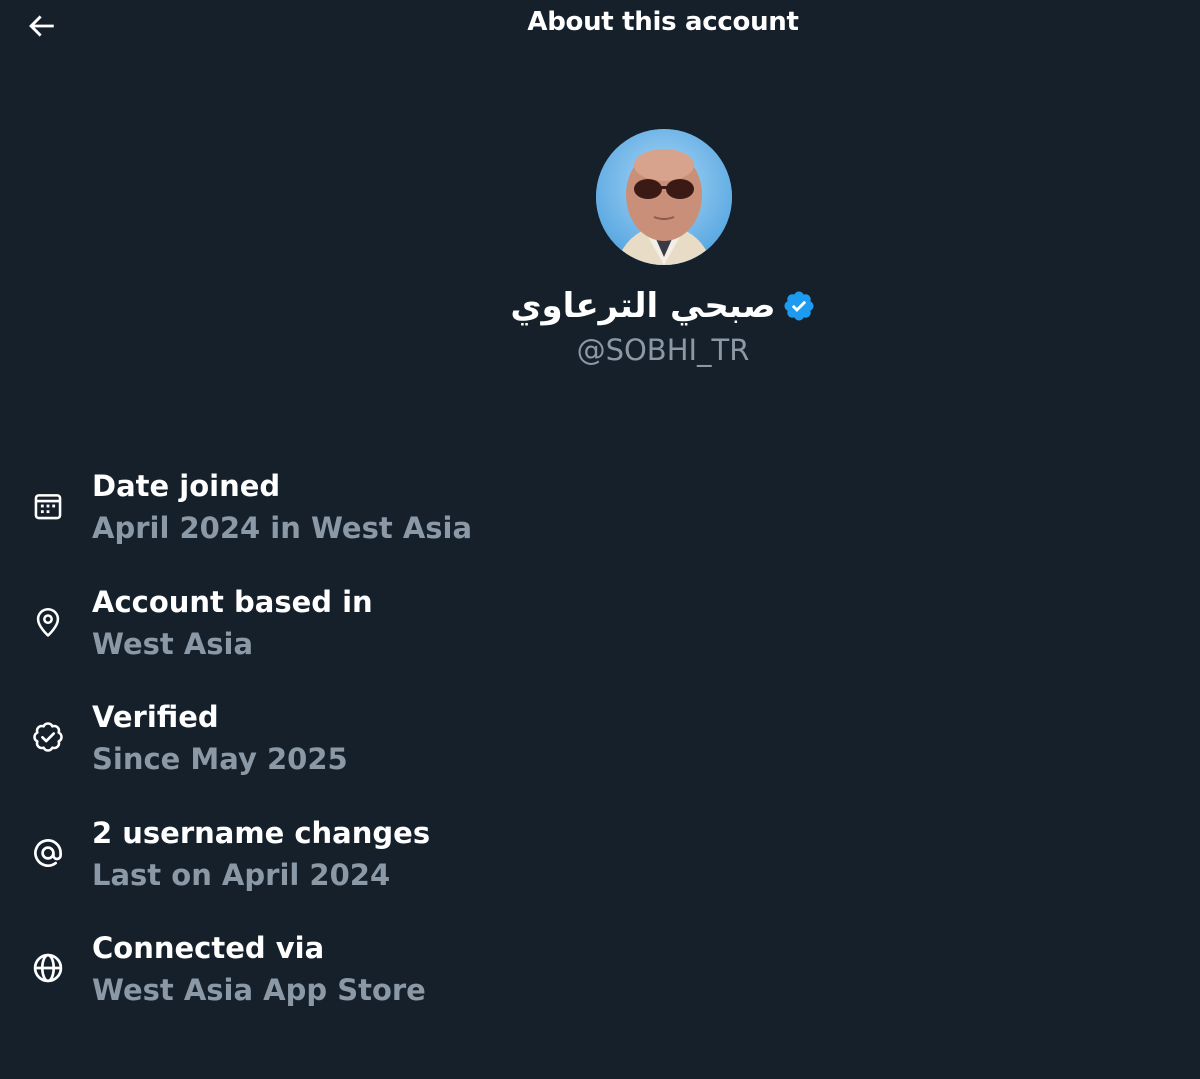 Image resolution: width=1200 pixels, height=1079 pixels. I want to click on detail-verified: Verified Since May 2025, so click(600, 751).